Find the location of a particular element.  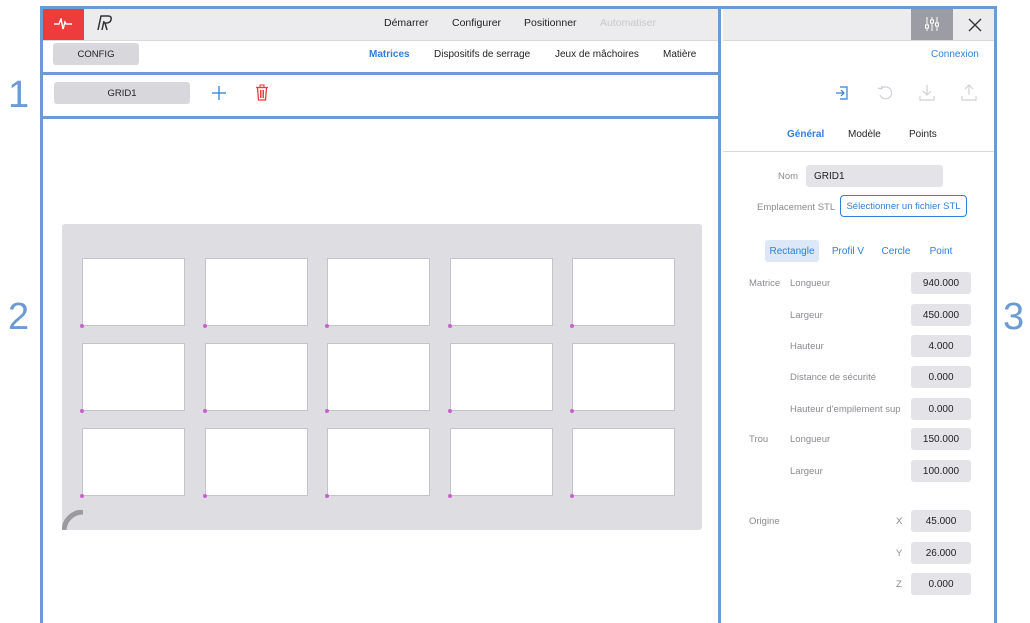

region-nav-border is located at coordinates (380, 40).